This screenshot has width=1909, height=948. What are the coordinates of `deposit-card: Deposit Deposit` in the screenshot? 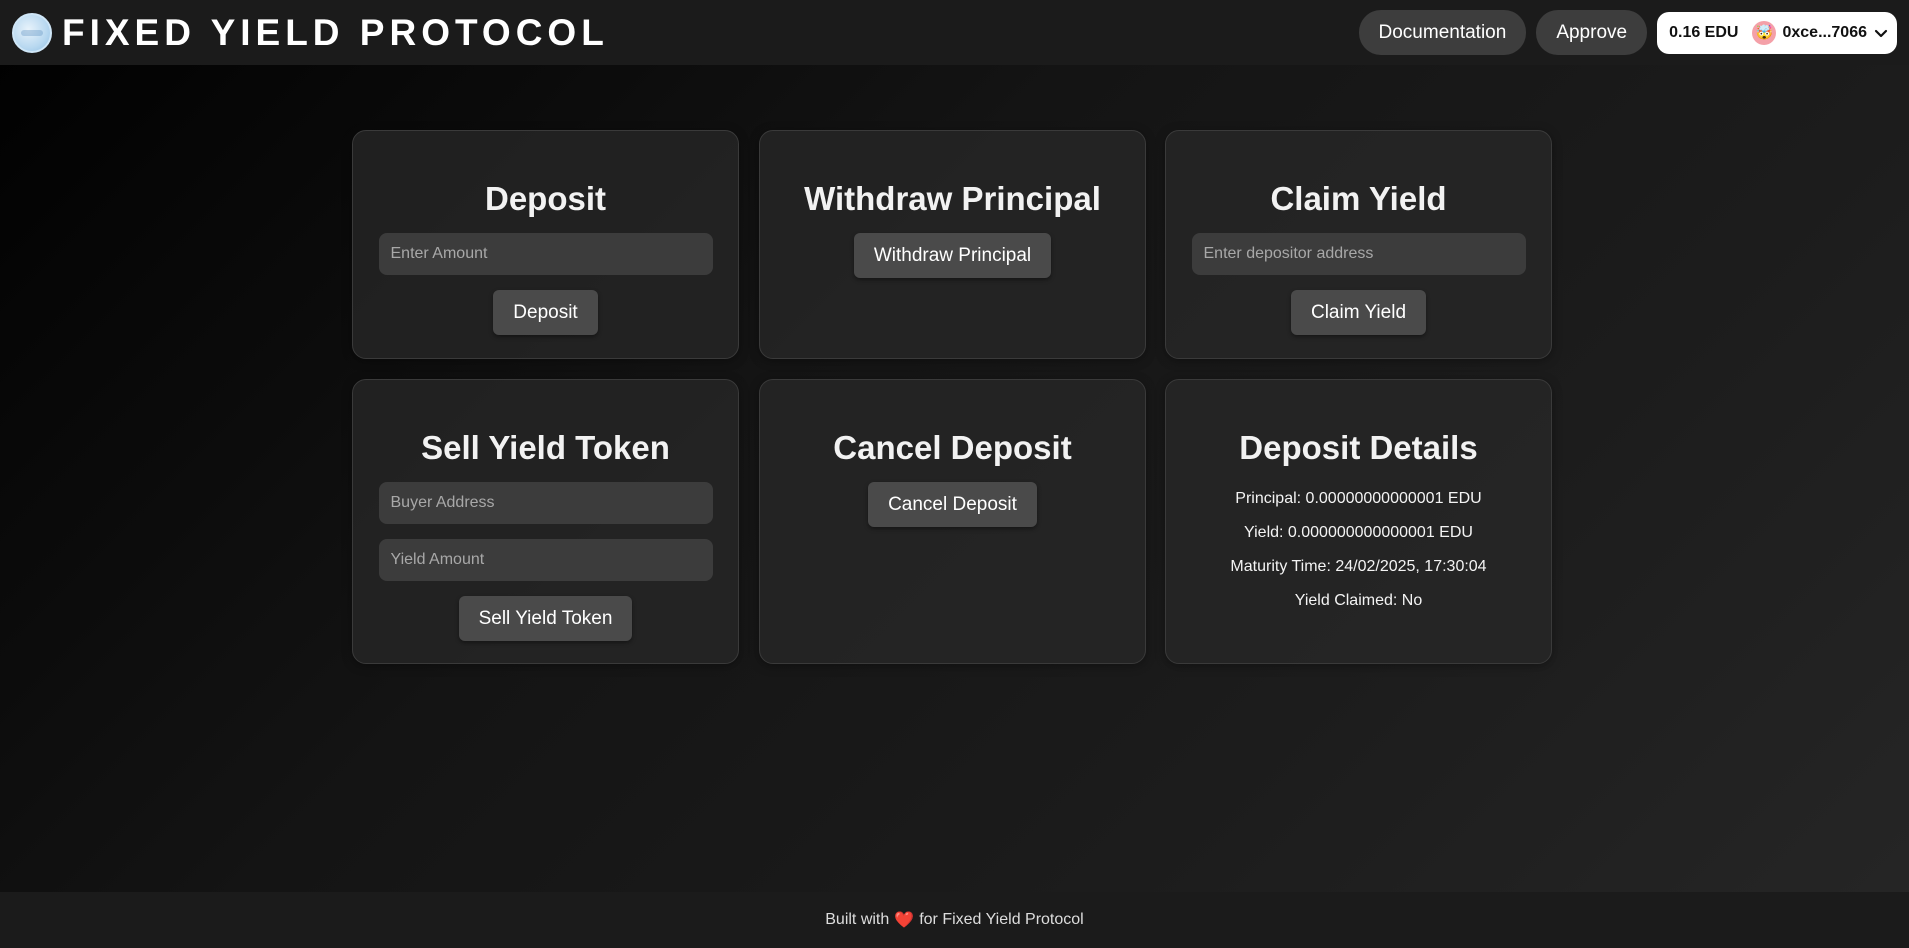 It's located at (545, 244).